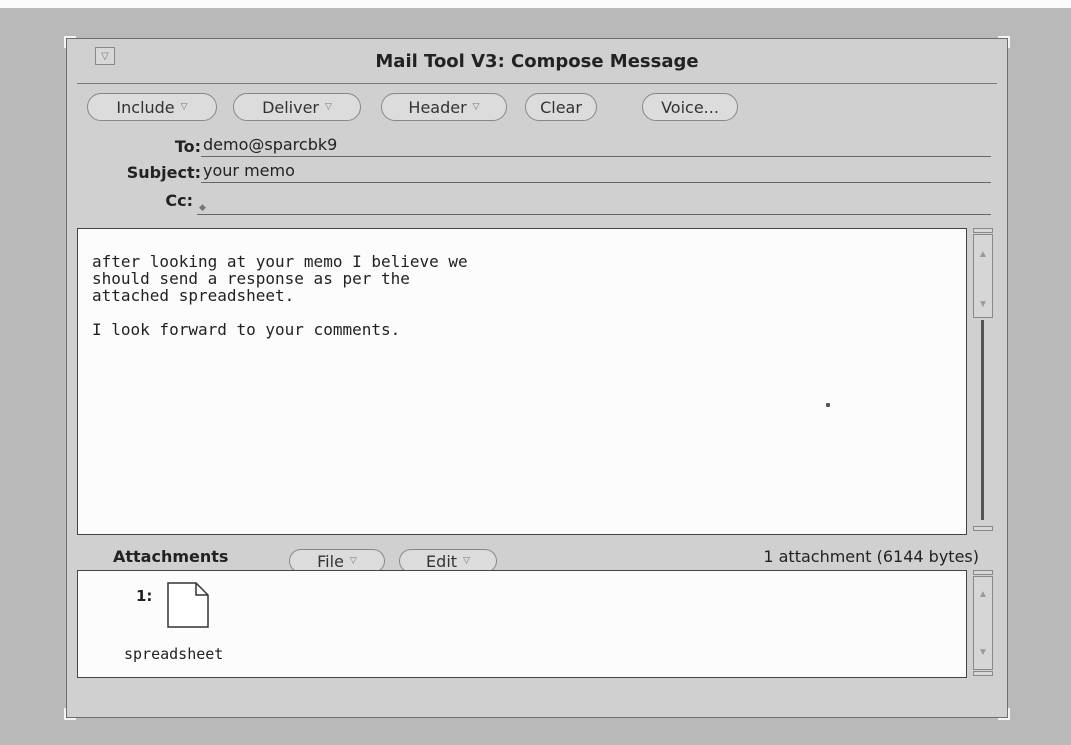 The image size is (1071, 745). What do you see at coordinates (328, 107) in the screenshot?
I see `deliver-menu-icon: ▽` at bounding box center [328, 107].